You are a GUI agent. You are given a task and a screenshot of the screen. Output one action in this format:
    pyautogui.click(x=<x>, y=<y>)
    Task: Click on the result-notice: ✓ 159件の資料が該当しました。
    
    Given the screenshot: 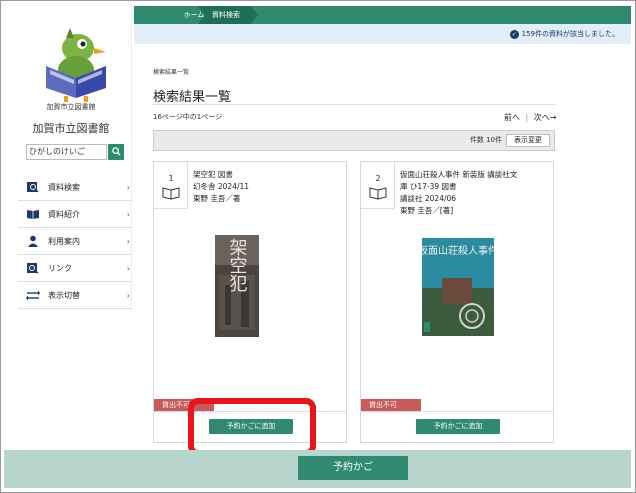 What is the action you would take?
    pyautogui.click(x=382, y=34)
    